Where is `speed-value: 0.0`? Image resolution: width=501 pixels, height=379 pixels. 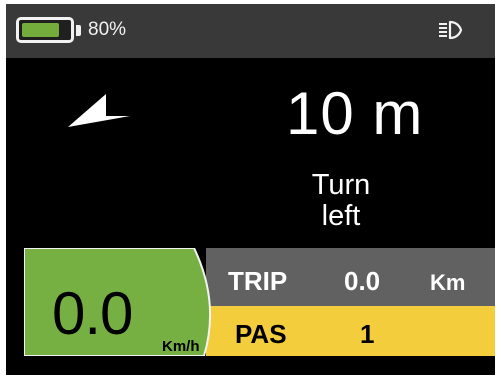
speed-value: 0.0 is located at coordinates (92, 313).